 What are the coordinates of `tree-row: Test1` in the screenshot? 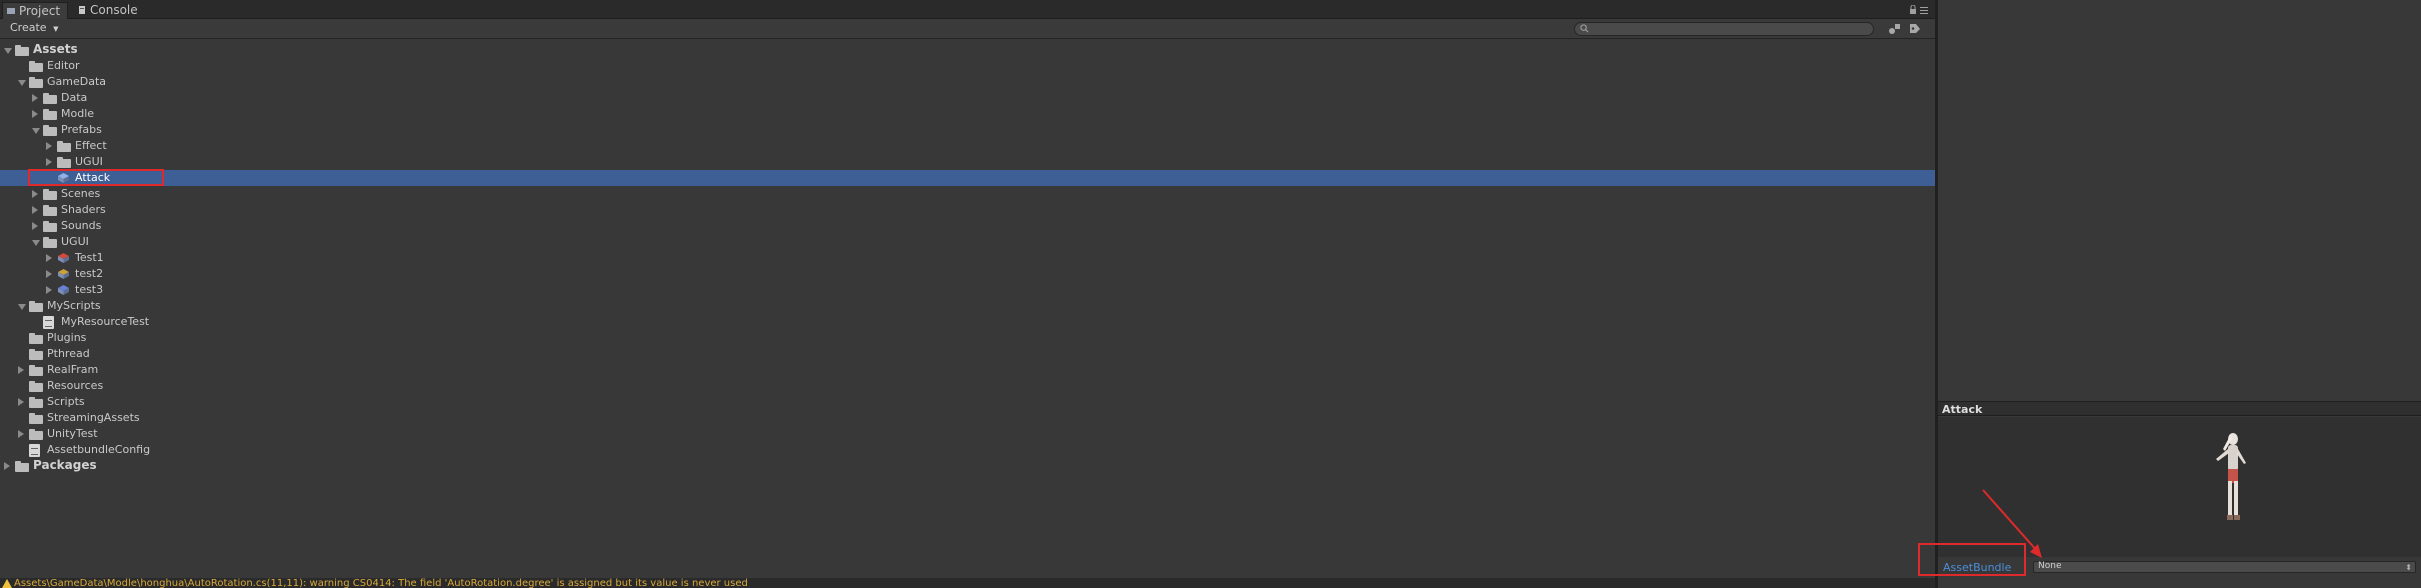 It's located at (967, 258).